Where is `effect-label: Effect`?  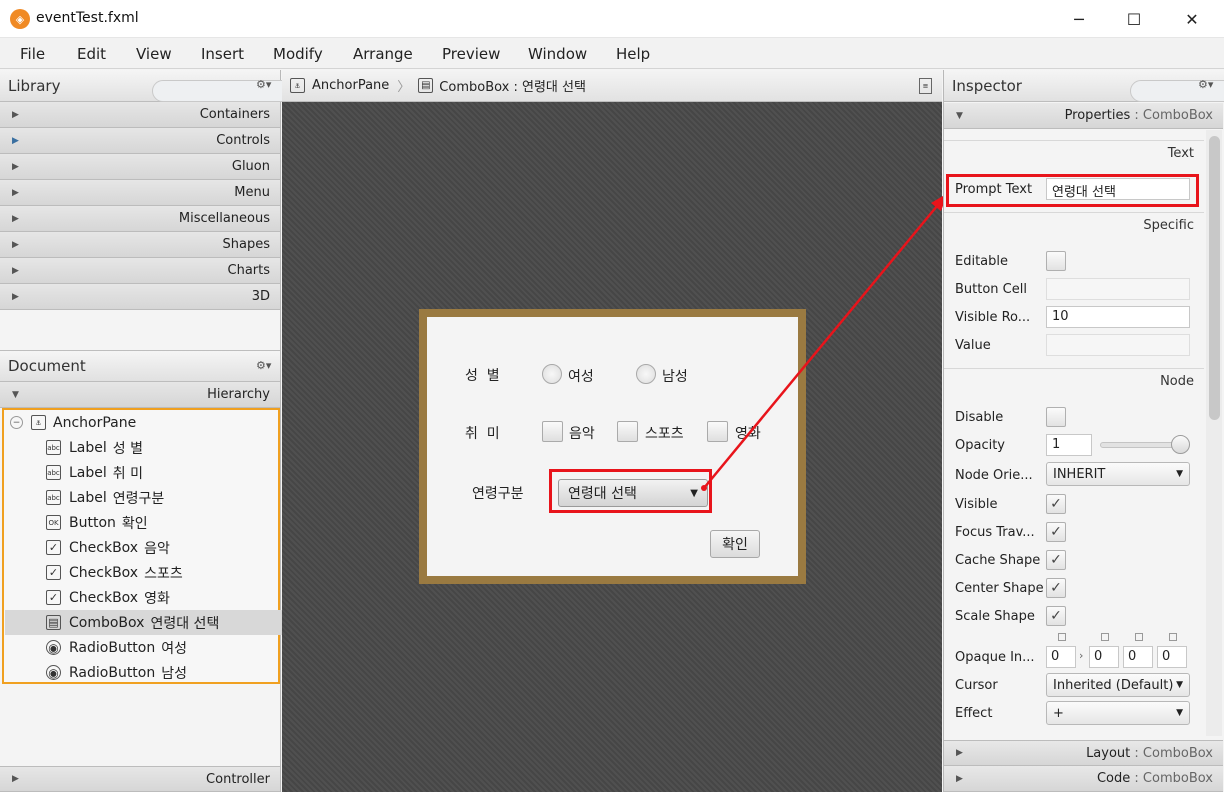
effect-label: Effect is located at coordinates (974, 713).